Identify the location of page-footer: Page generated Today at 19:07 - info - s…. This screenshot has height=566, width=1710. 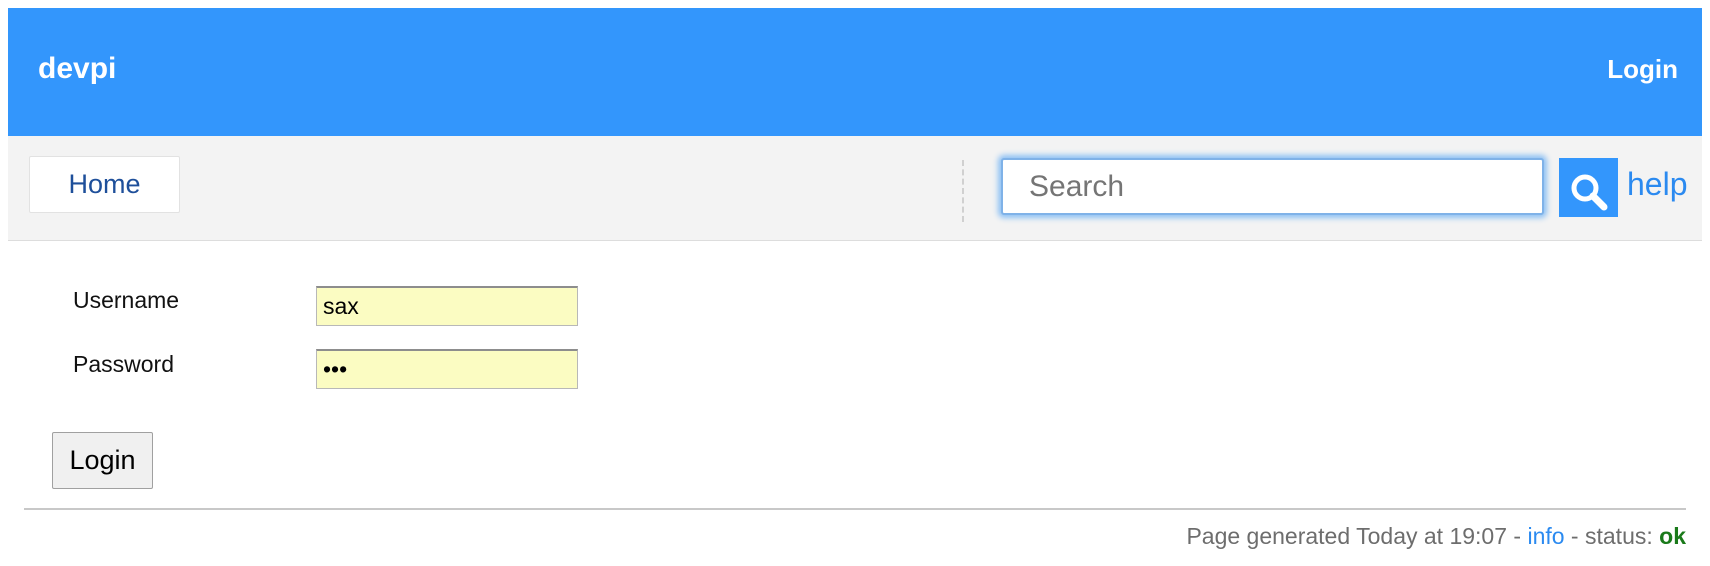
(1436, 536).